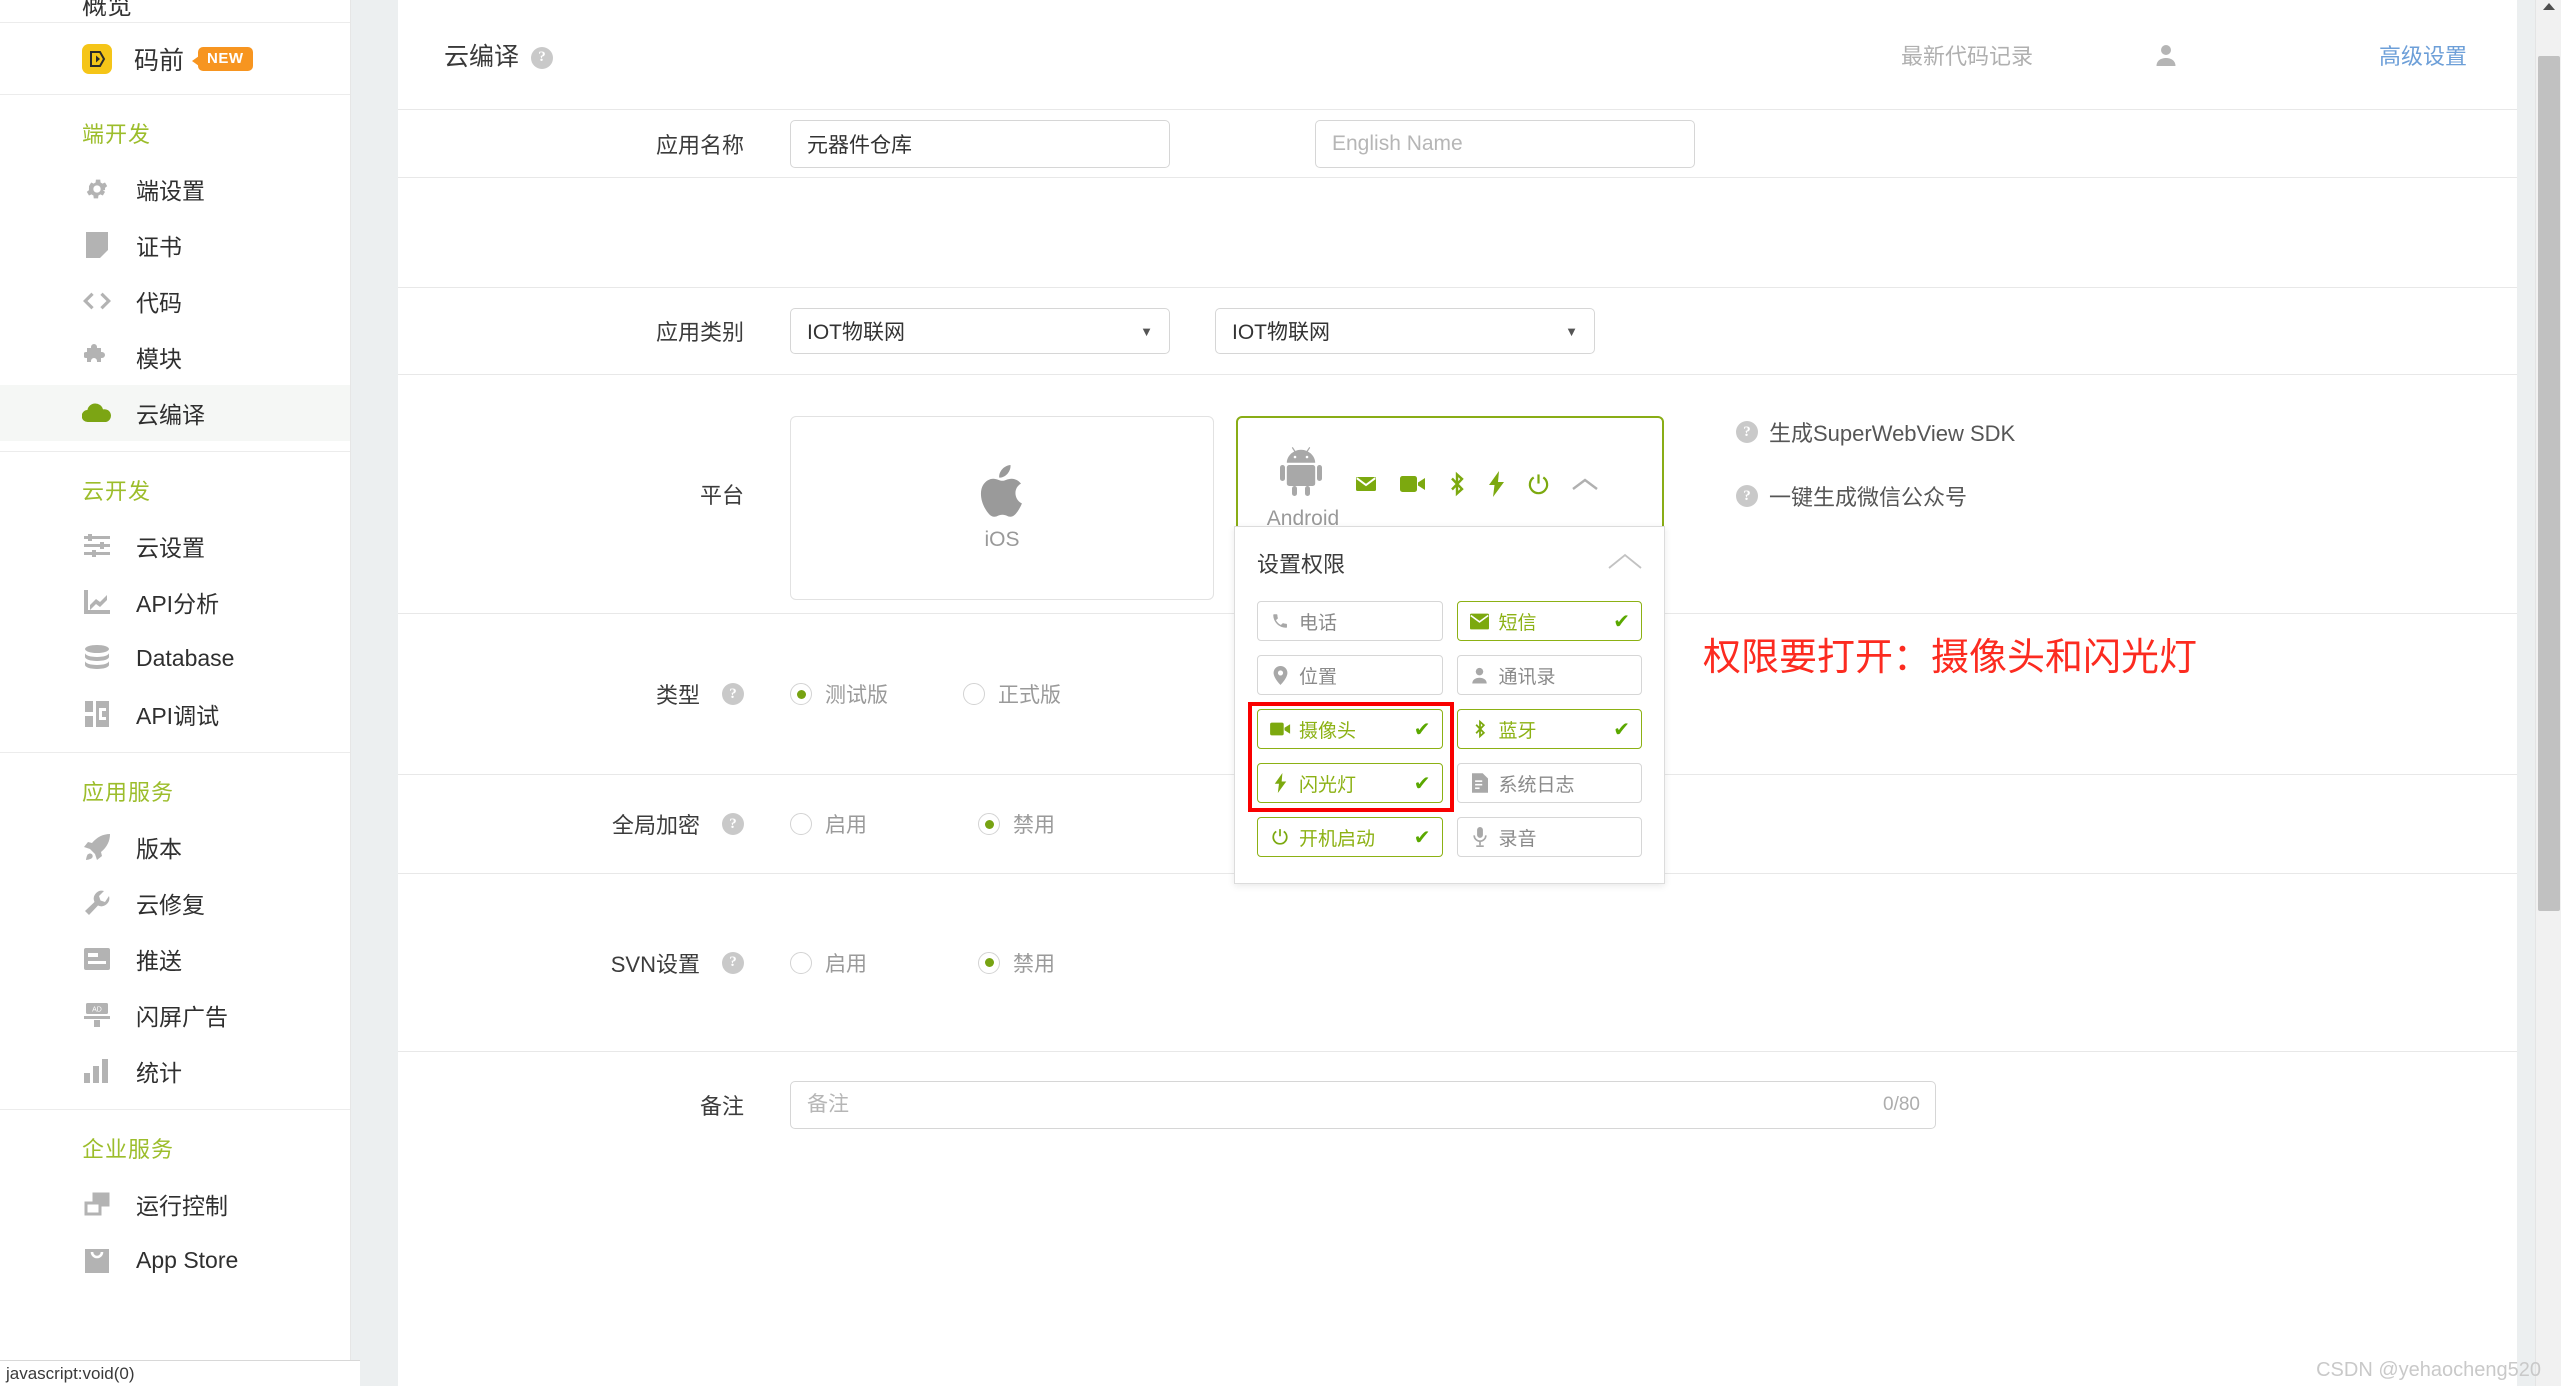  I want to click on apple-icon, so click(1002, 493).